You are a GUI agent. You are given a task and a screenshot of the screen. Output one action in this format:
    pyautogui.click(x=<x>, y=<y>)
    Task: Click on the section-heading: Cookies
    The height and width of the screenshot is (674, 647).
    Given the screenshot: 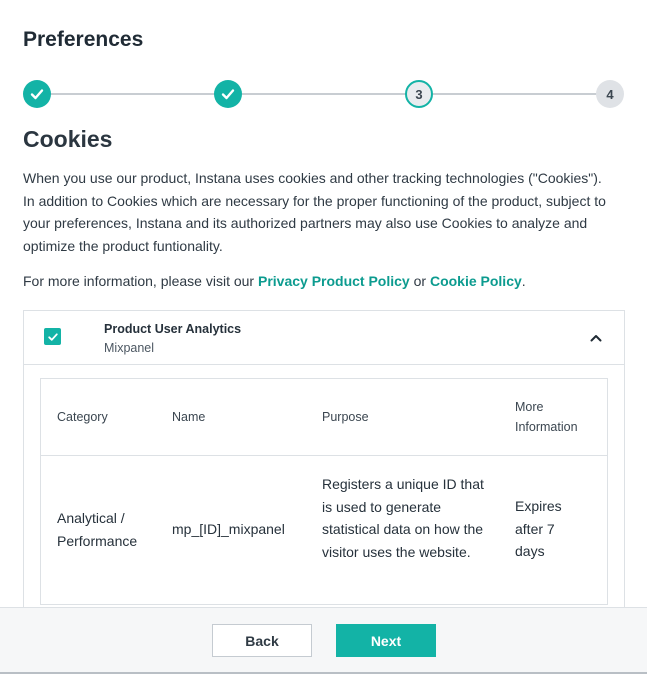 What is the action you would take?
    pyautogui.click(x=68, y=139)
    